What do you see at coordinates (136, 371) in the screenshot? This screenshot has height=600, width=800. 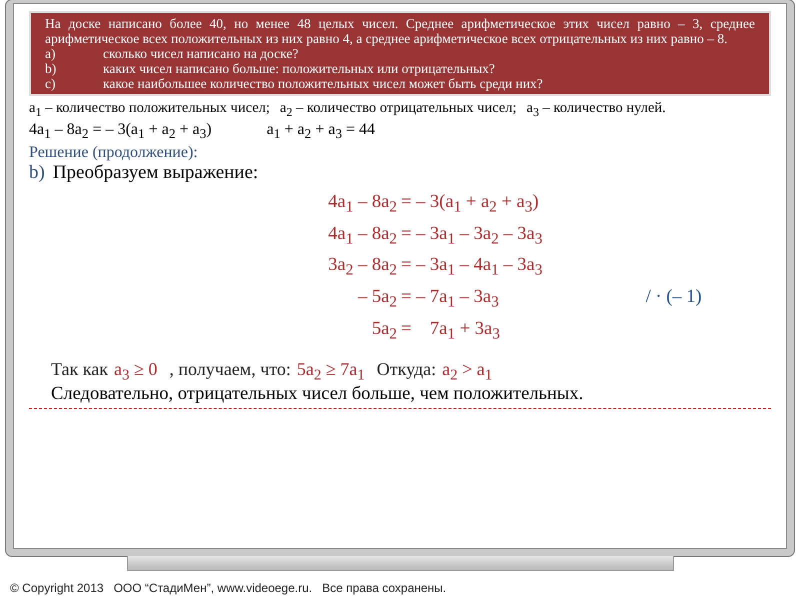 I see `inequality: a$_{3}$ ≥ 0` at bounding box center [136, 371].